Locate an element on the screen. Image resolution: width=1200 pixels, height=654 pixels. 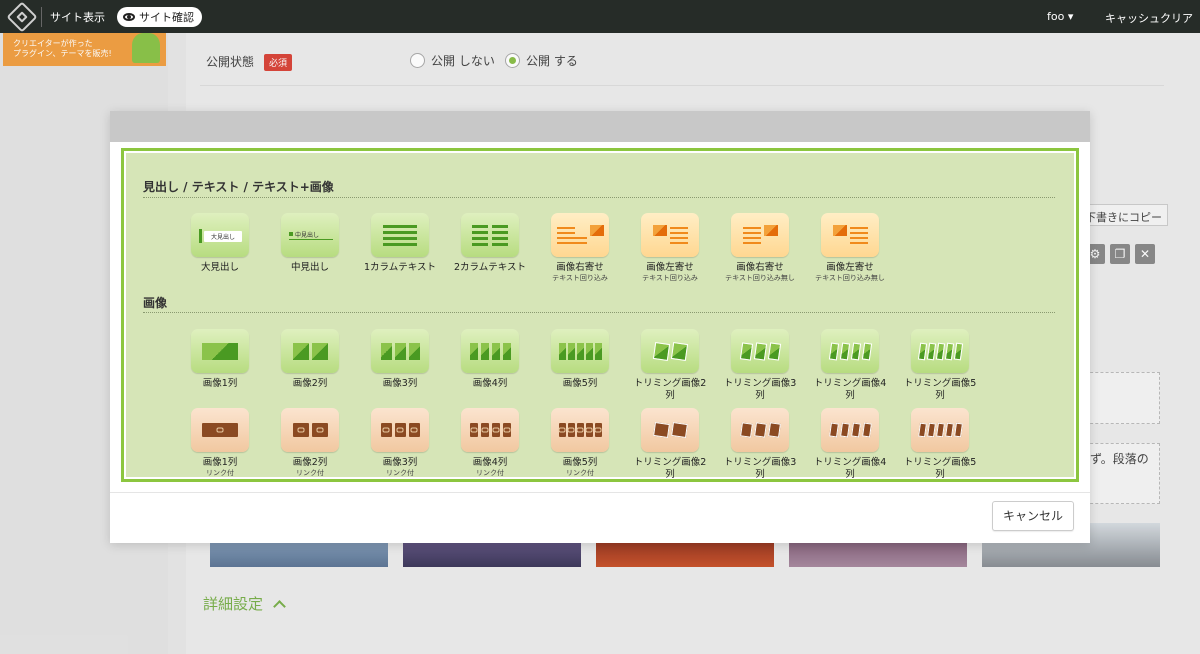
site-view-link: サイト表示 is located at coordinates (77, 17).